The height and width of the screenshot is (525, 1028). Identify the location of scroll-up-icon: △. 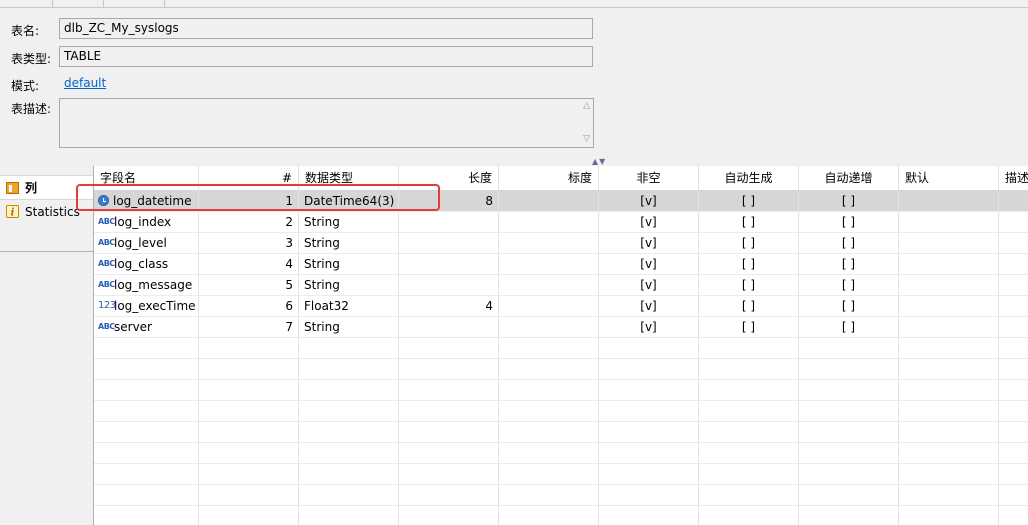
(586, 106).